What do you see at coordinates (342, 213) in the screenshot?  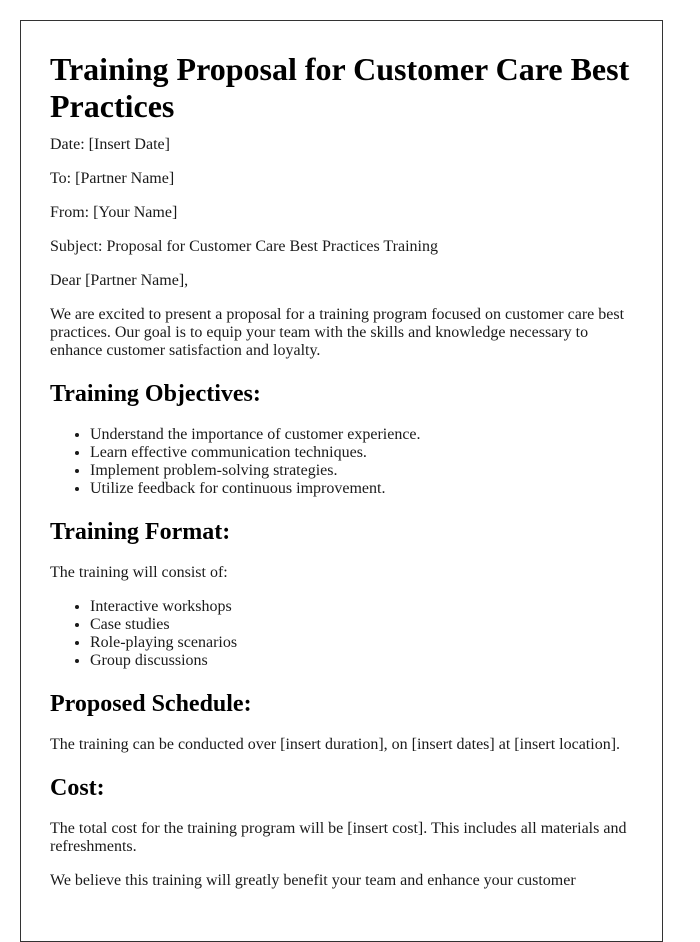 I see `from-line: From: [Your Name]` at bounding box center [342, 213].